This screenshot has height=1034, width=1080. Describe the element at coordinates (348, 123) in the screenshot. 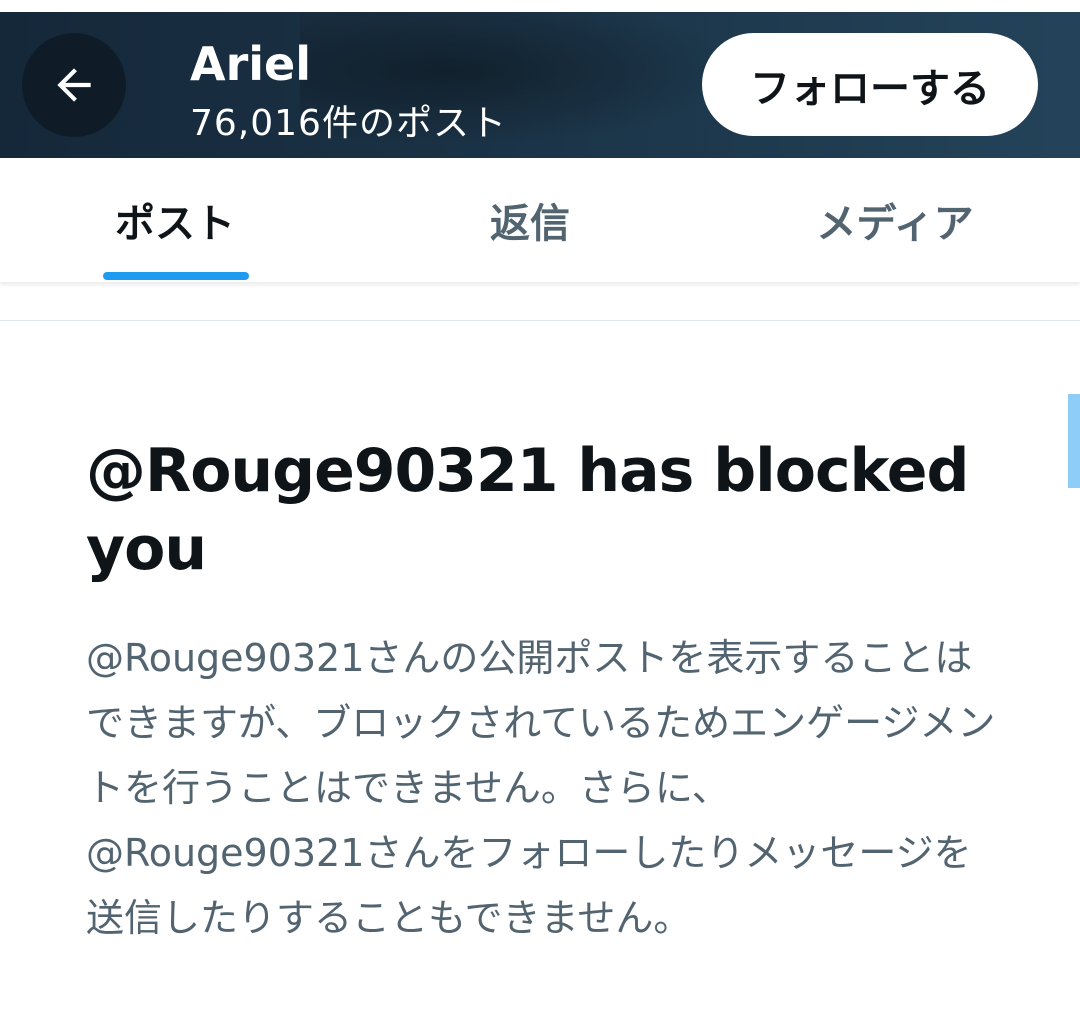

I see `post-count: 76,016件のポスト` at that location.